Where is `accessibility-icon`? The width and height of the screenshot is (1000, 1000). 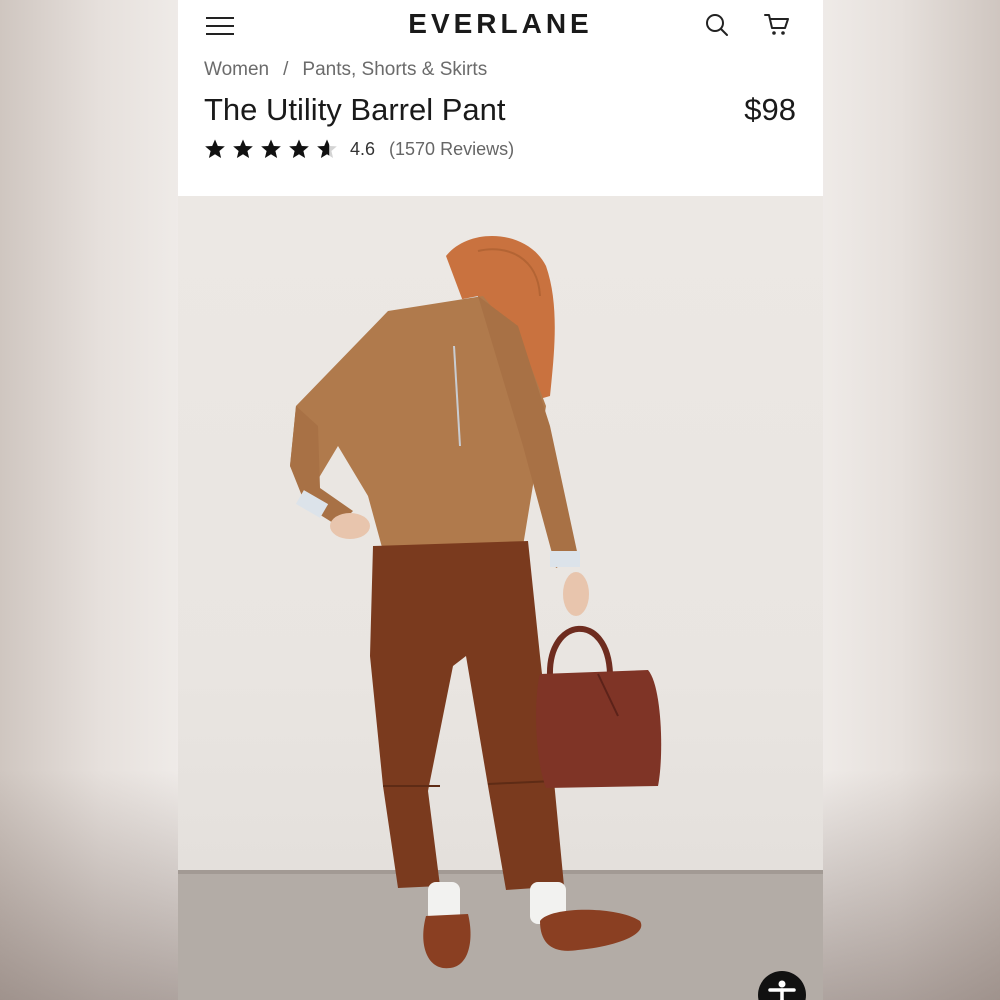
accessibility-icon is located at coordinates (782, 990).